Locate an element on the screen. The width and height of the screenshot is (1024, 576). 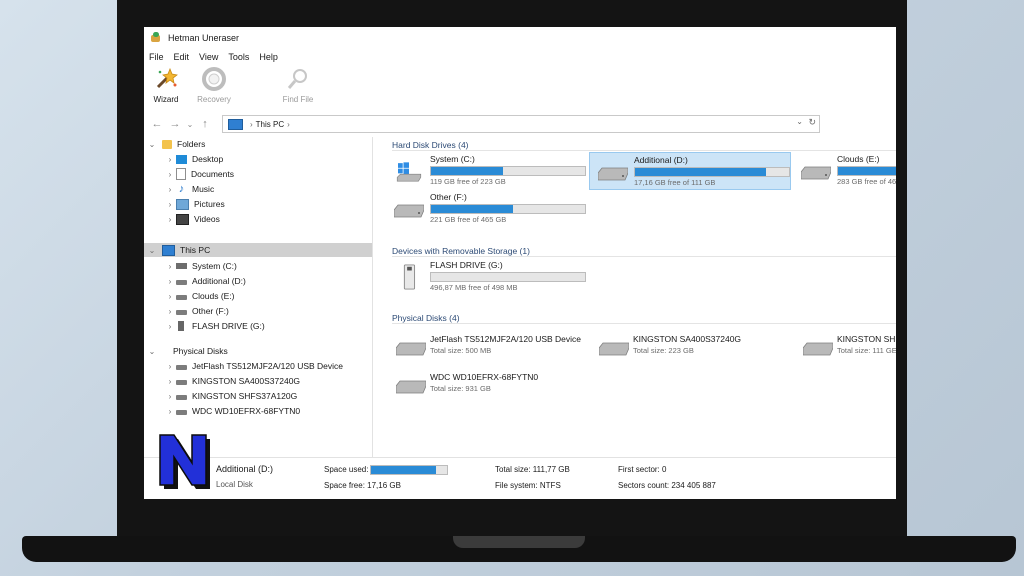
tree-item-pictures: › Pictures is located at coordinates (194, 204).